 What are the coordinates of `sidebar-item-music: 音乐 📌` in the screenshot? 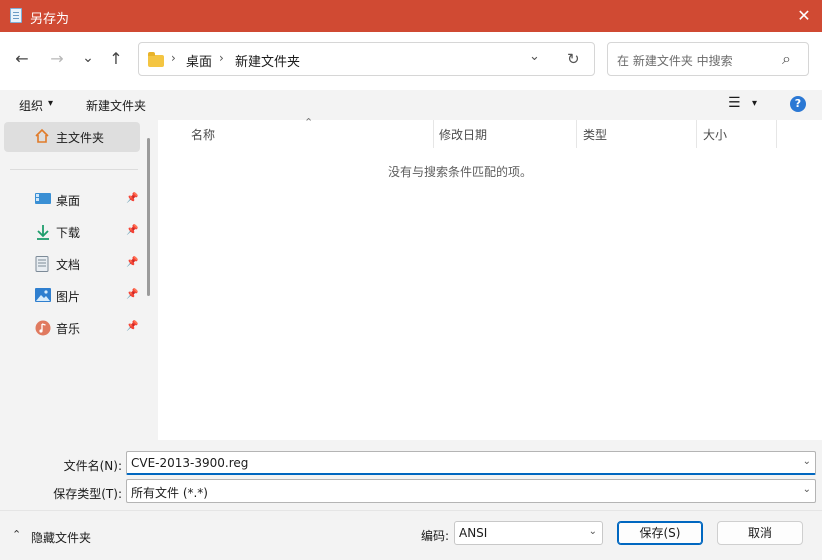 It's located at (70, 328).